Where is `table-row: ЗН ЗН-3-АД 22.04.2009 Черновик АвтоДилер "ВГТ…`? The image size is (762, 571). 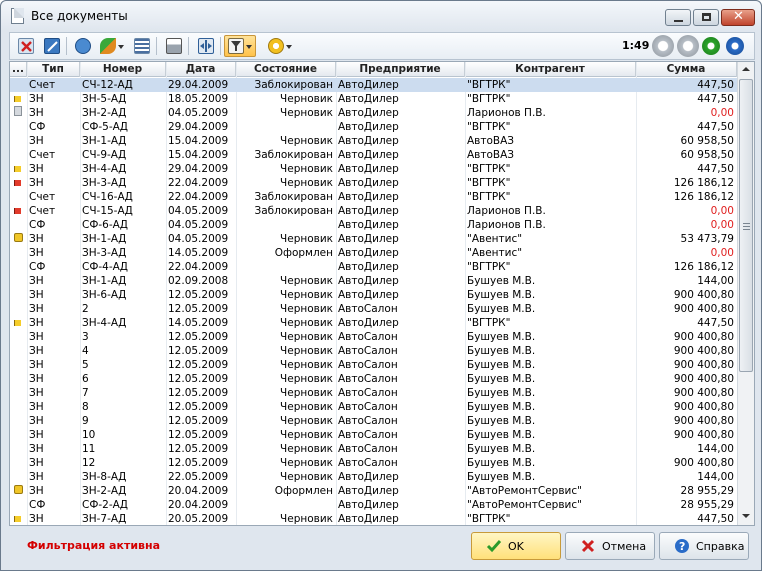
table-row: ЗН ЗН-3-АД 22.04.2009 Черновик АвтоДилер "ВГТ… is located at coordinates (373, 183).